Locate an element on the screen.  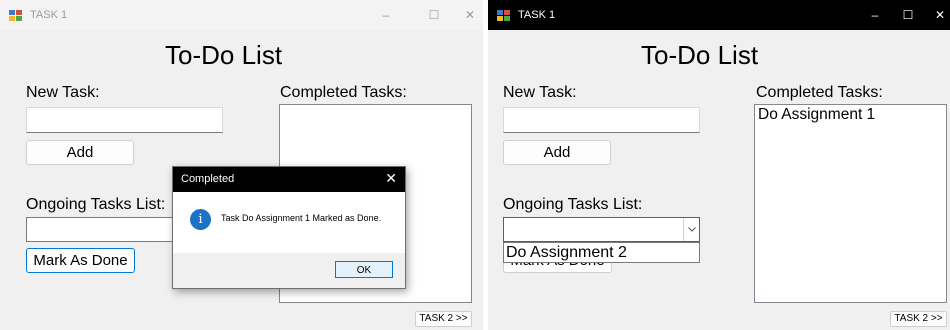
list-item: Do Assignment 1 is located at coordinates (850, 115).